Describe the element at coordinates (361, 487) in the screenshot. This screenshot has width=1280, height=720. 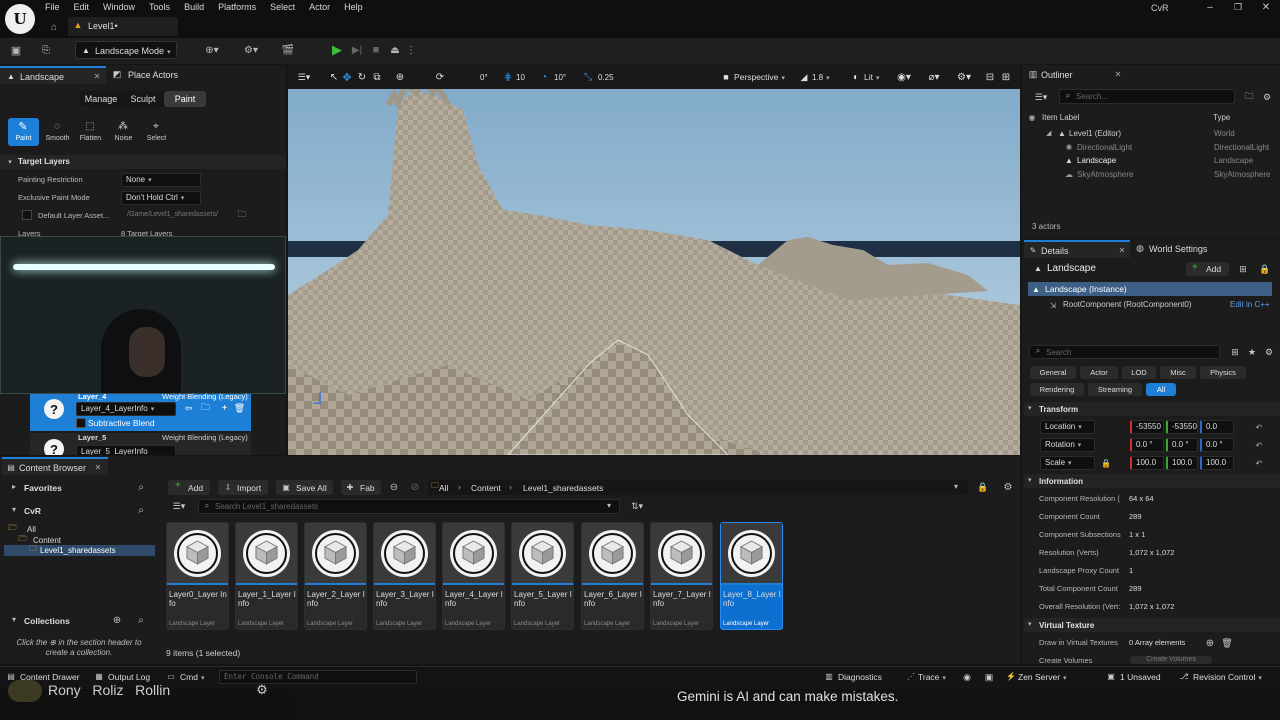
I see `cb-fab-button: ✚ Fab` at that location.